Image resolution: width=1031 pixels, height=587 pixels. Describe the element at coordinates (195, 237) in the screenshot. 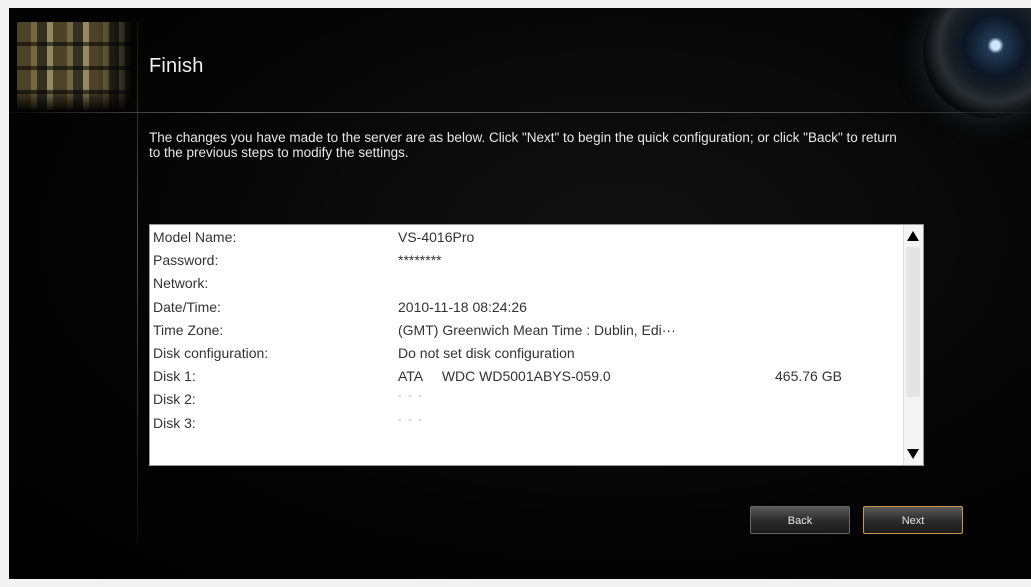

I see `row-label: Model Name:` at that location.